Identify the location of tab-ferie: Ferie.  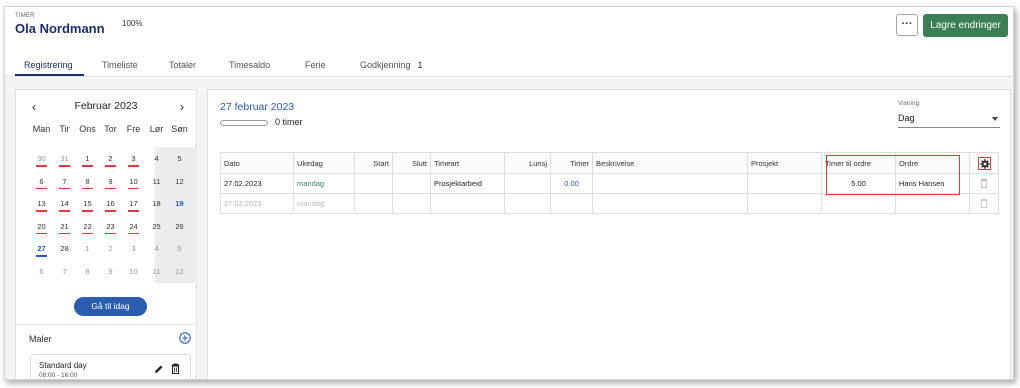
(315, 65).